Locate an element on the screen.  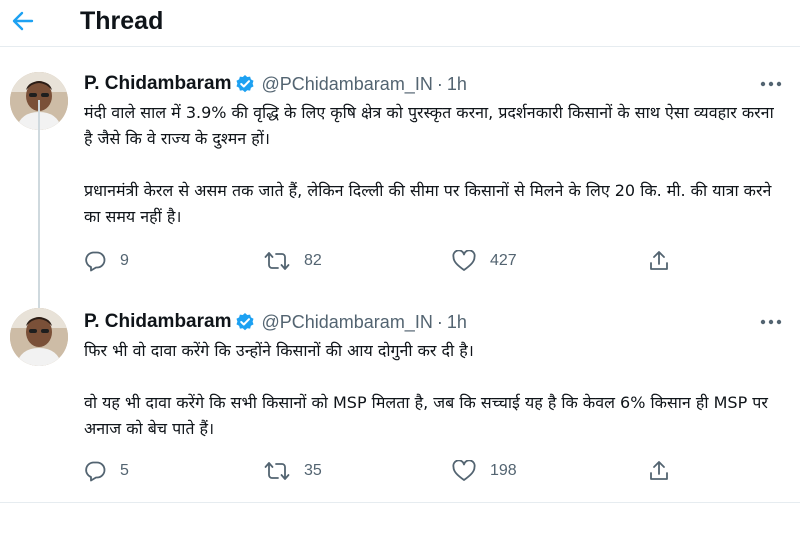
like-button: 198 is located at coordinates (484, 471).